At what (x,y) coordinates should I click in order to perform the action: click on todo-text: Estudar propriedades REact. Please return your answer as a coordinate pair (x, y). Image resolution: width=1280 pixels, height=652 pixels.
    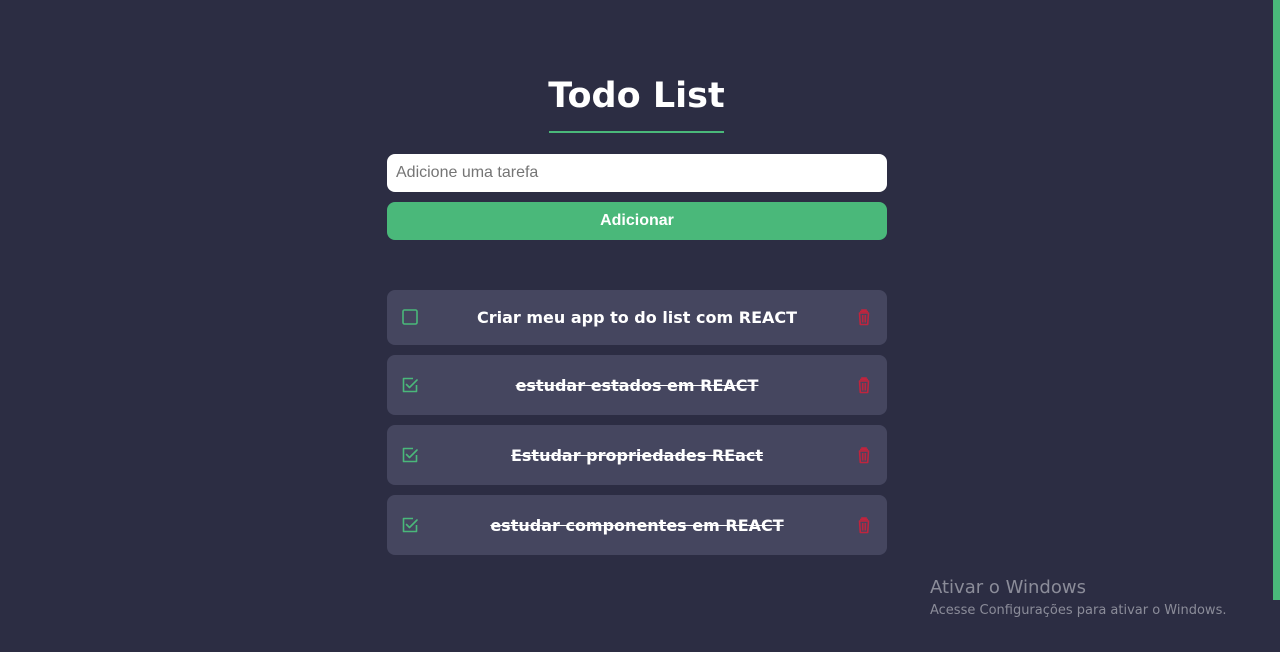
    Looking at the image, I should click on (637, 455).